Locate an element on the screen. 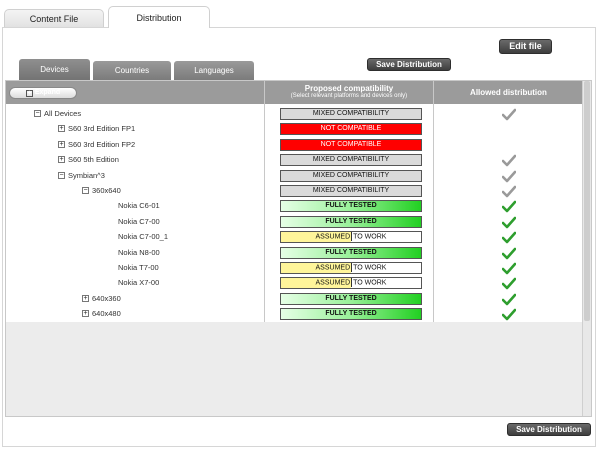 This screenshot has height=449, width=600. proposed-header-label: Proposed compatibility is located at coordinates (349, 88).